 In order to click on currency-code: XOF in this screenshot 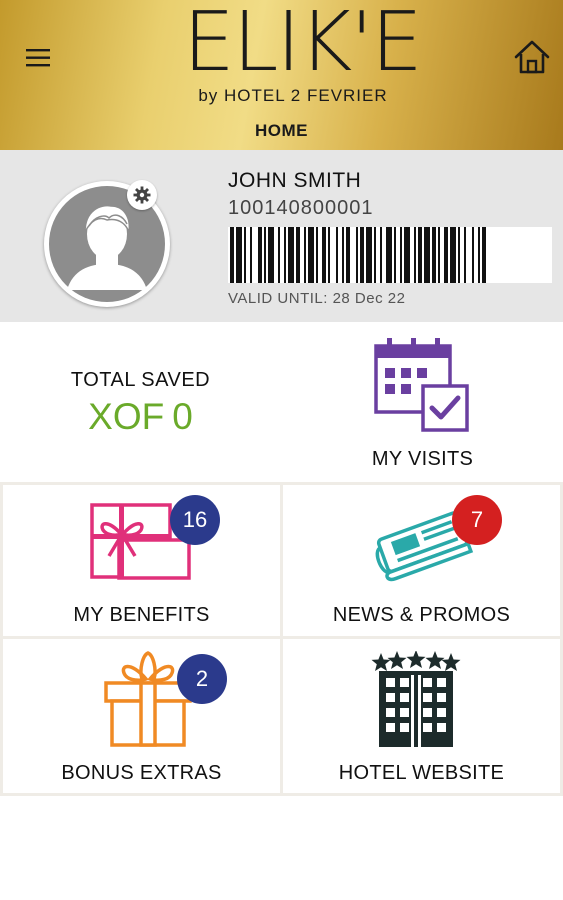, I will do `click(126, 416)`.